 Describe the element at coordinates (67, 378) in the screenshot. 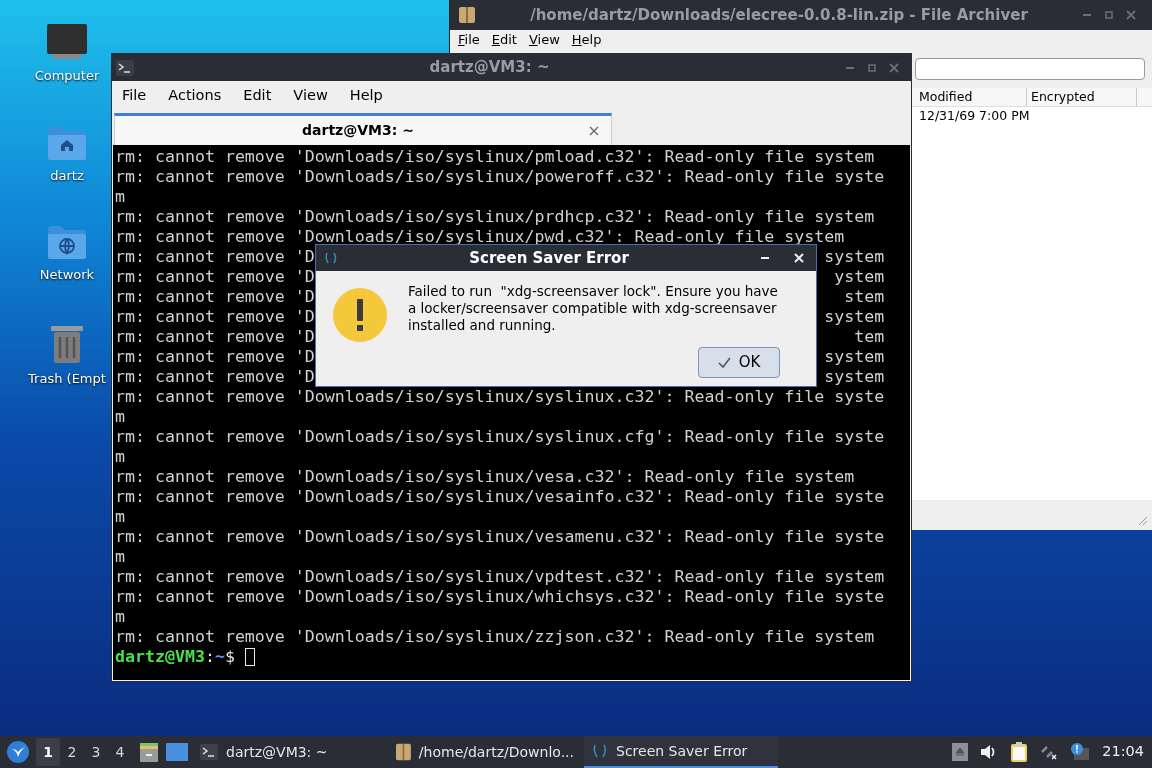

I see `desktop-icon-label: Trash (Empt` at that location.